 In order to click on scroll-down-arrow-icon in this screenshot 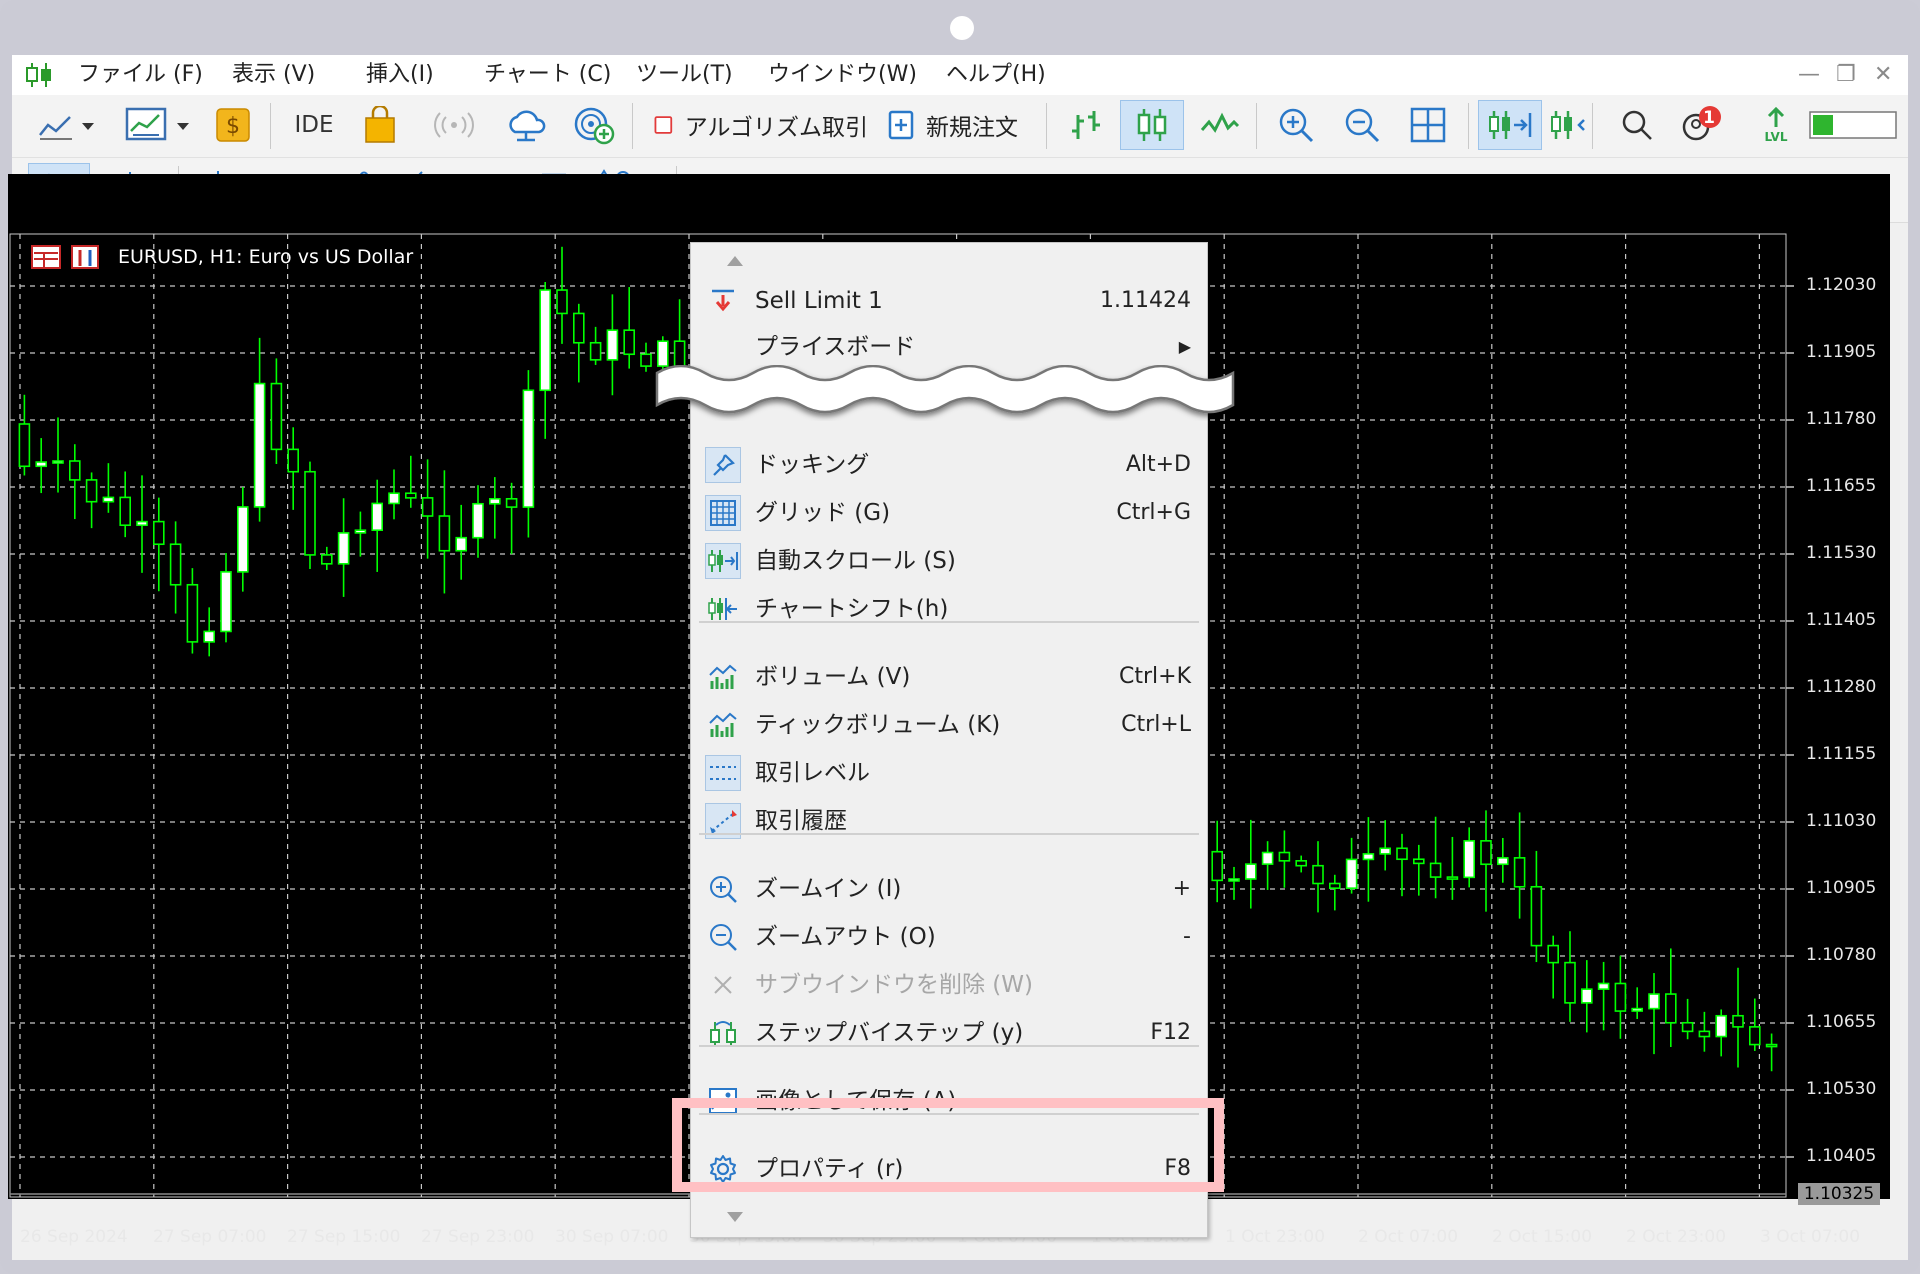, I will do `click(735, 1218)`.